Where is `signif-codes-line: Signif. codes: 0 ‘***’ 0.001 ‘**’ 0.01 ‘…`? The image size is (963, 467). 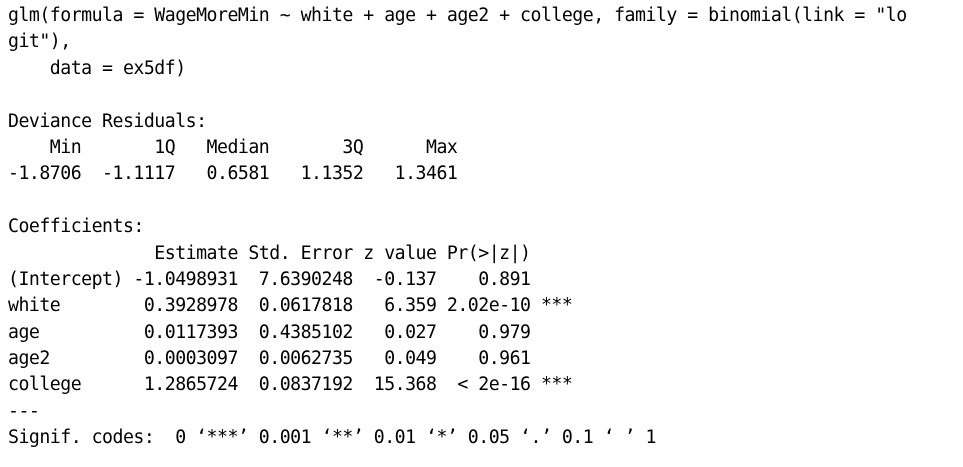
signif-codes-line: Signif. codes: 0 ‘***’ 0.001 ‘**’ 0.01 ‘… is located at coordinates (332, 438).